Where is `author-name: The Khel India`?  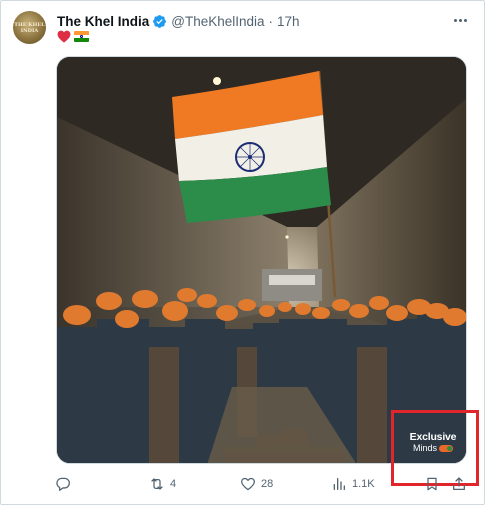
author-name: The Khel India is located at coordinates (103, 21).